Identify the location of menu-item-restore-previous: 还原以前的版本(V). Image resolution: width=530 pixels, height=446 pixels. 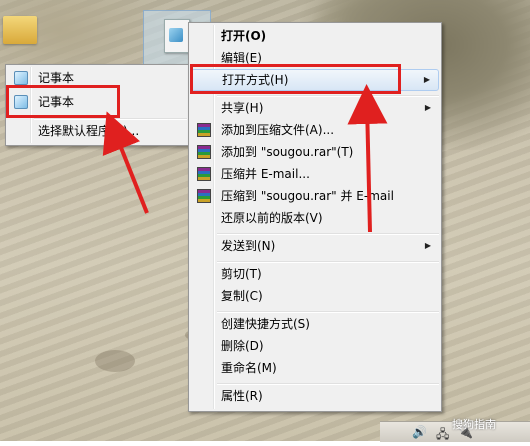
(315, 218).